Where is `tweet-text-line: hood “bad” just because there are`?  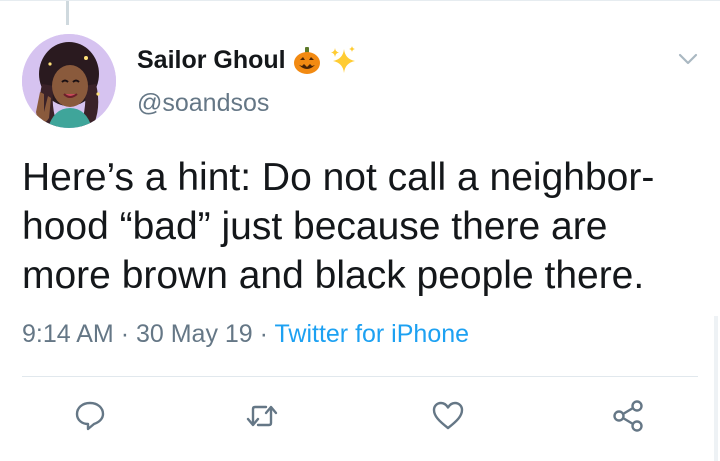
tweet-text-line: hood “bad” just because there are is located at coordinates (315, 226).